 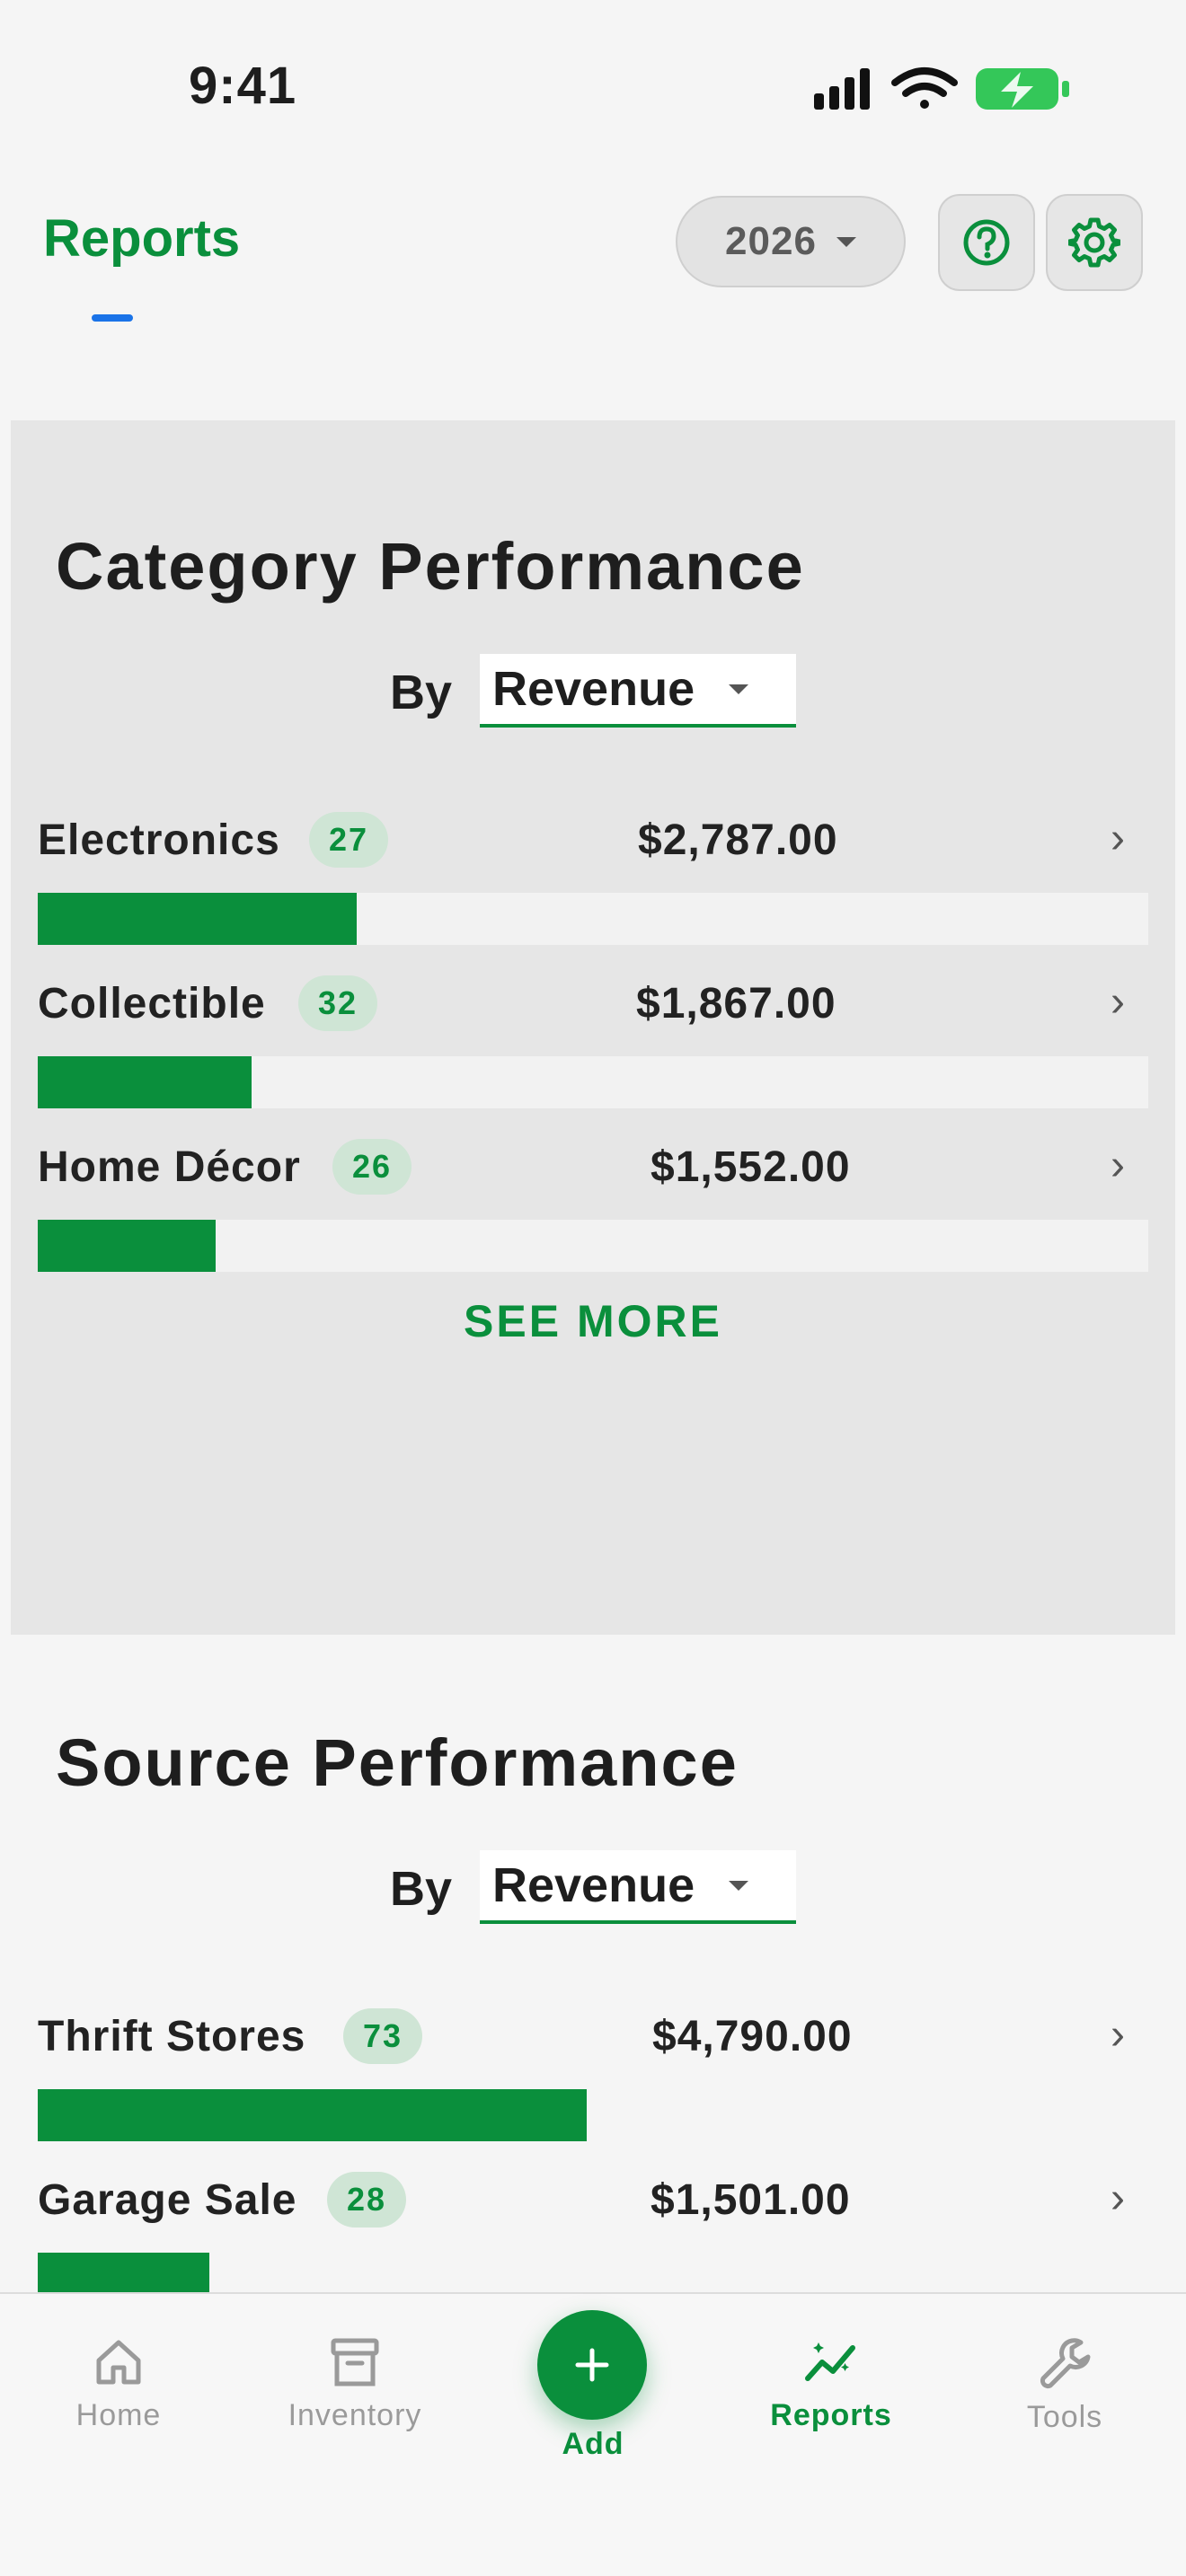 I want to click on reports-trend-icon, so click(x=830, y=2361).